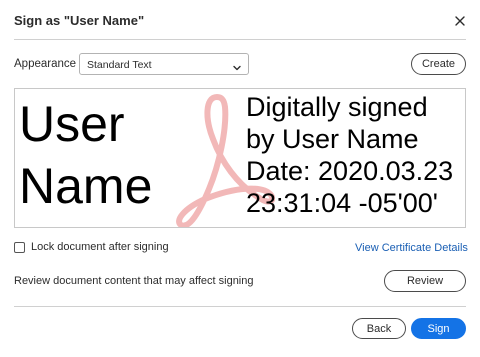  What do you see at coordinates (438, 64) in the screenshot?
I see `create-button: Create` at bounding box center [438, 64].